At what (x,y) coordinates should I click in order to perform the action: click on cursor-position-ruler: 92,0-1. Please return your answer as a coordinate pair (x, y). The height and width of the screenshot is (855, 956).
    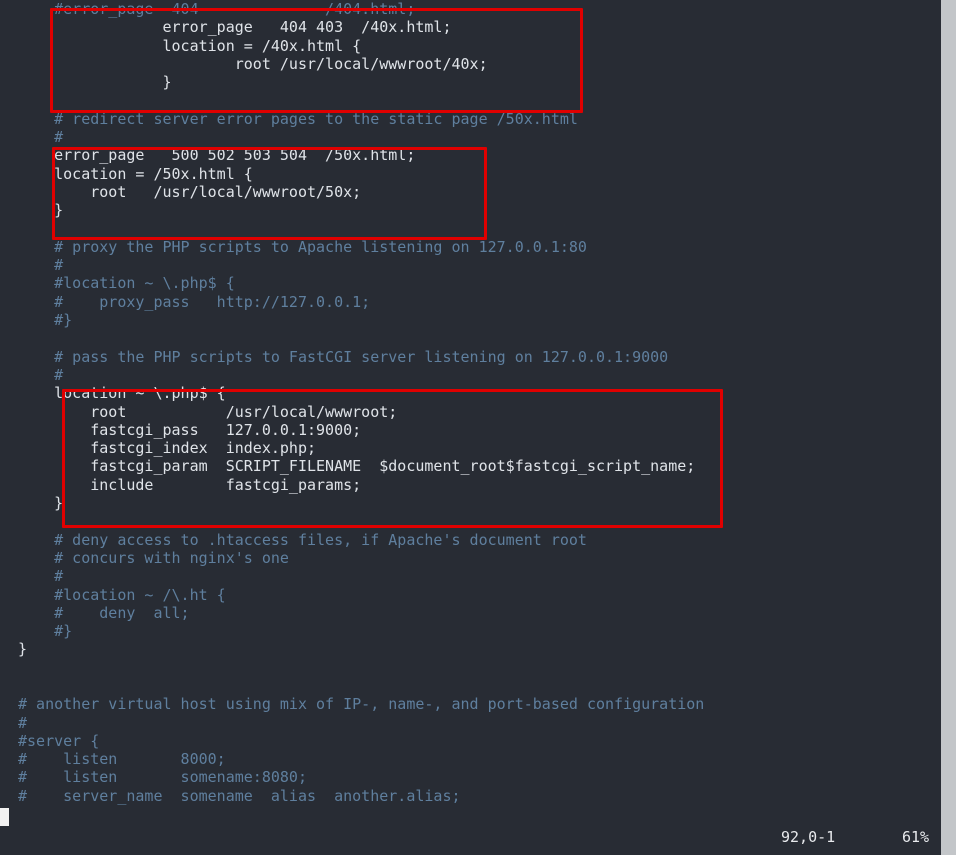
    Looking at the image, I should click on (808, 837).